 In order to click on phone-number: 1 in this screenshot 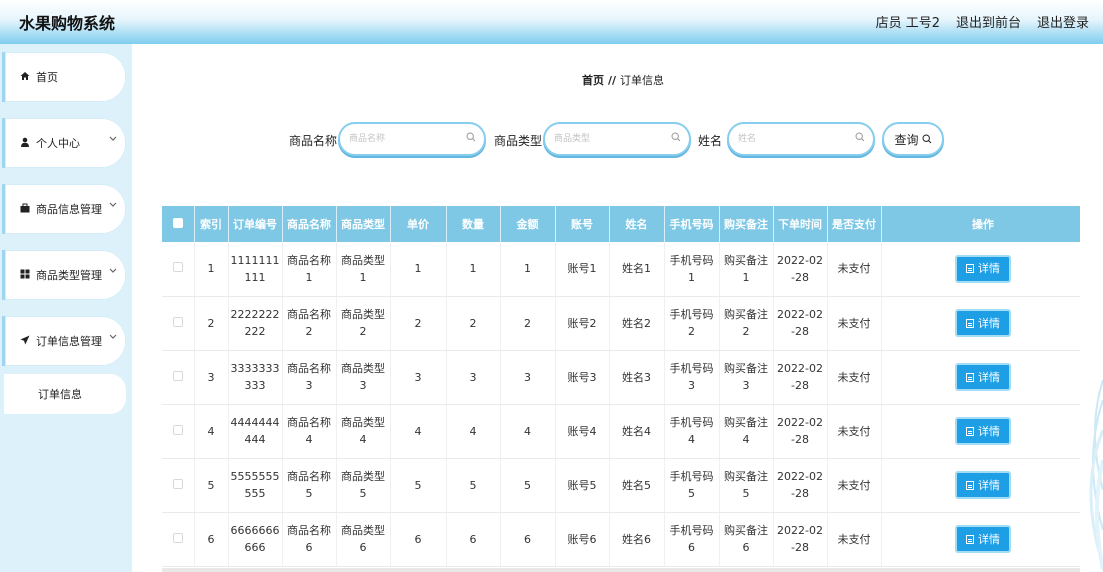, I will do `click(691, 277)`.